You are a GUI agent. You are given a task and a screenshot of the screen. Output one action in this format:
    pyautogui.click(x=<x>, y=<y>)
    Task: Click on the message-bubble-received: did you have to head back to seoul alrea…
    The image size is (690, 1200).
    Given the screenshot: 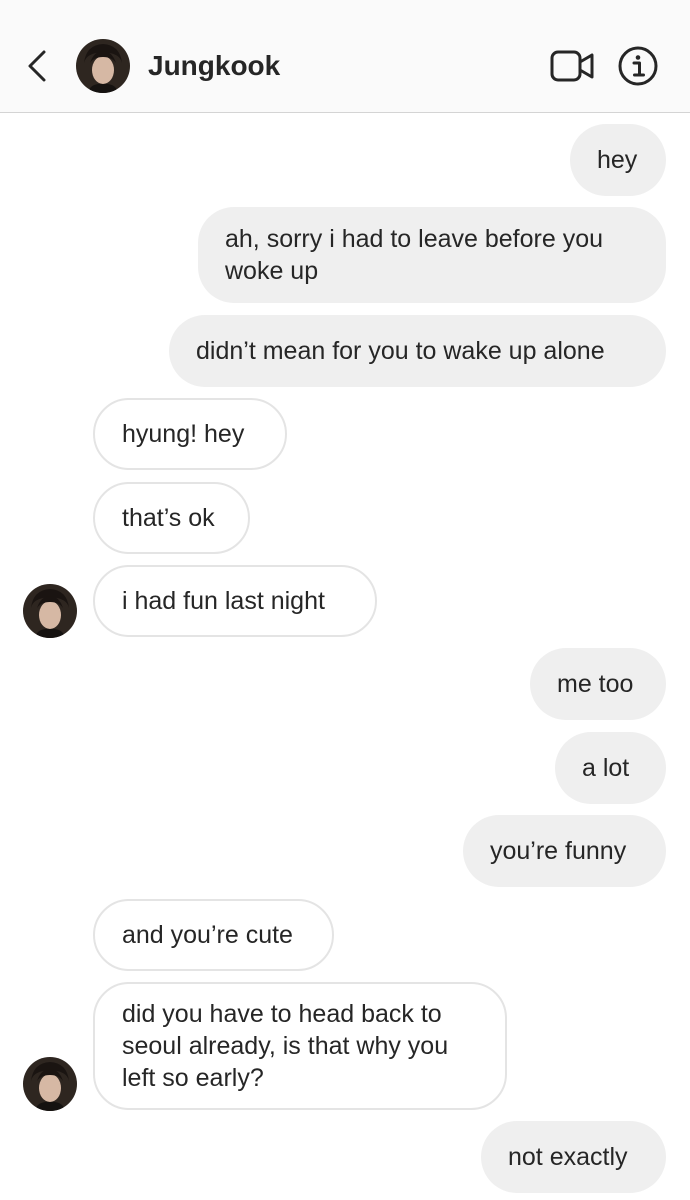 What is the action you would take?
    pyautogui.click(x=300, y=1046)
    